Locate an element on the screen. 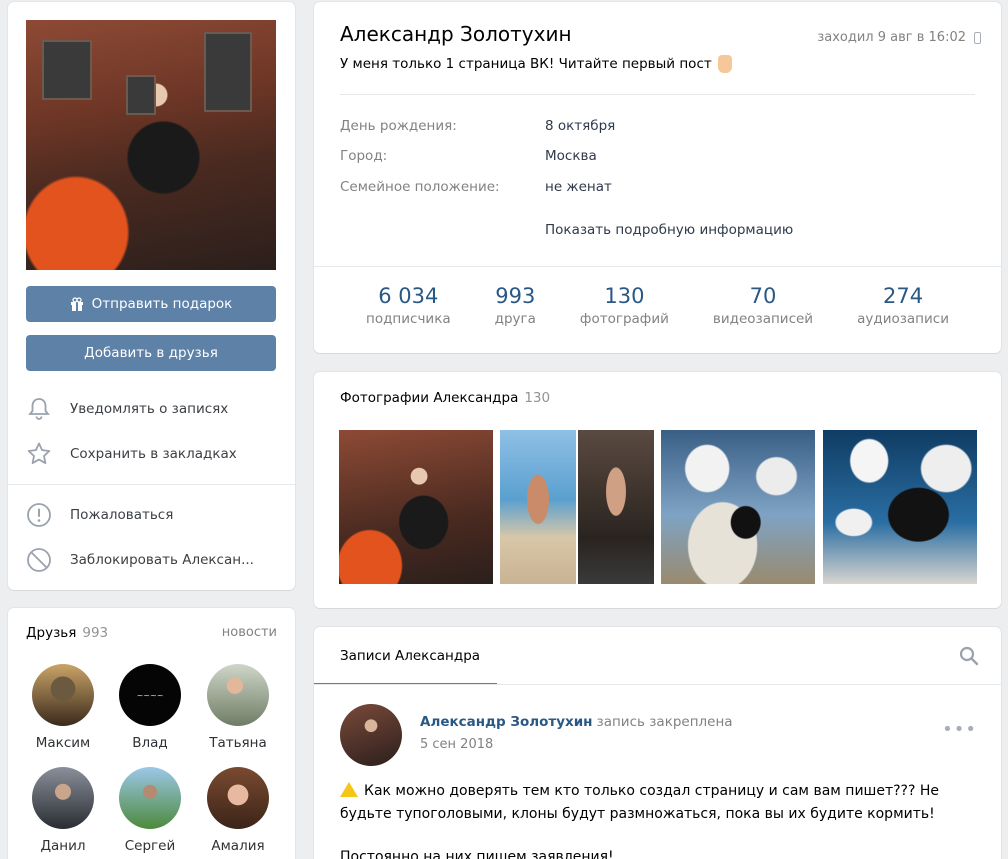 The image size is (1008, 859). send-gift-button: Отправить подарок is located at coordinates (151, 304).